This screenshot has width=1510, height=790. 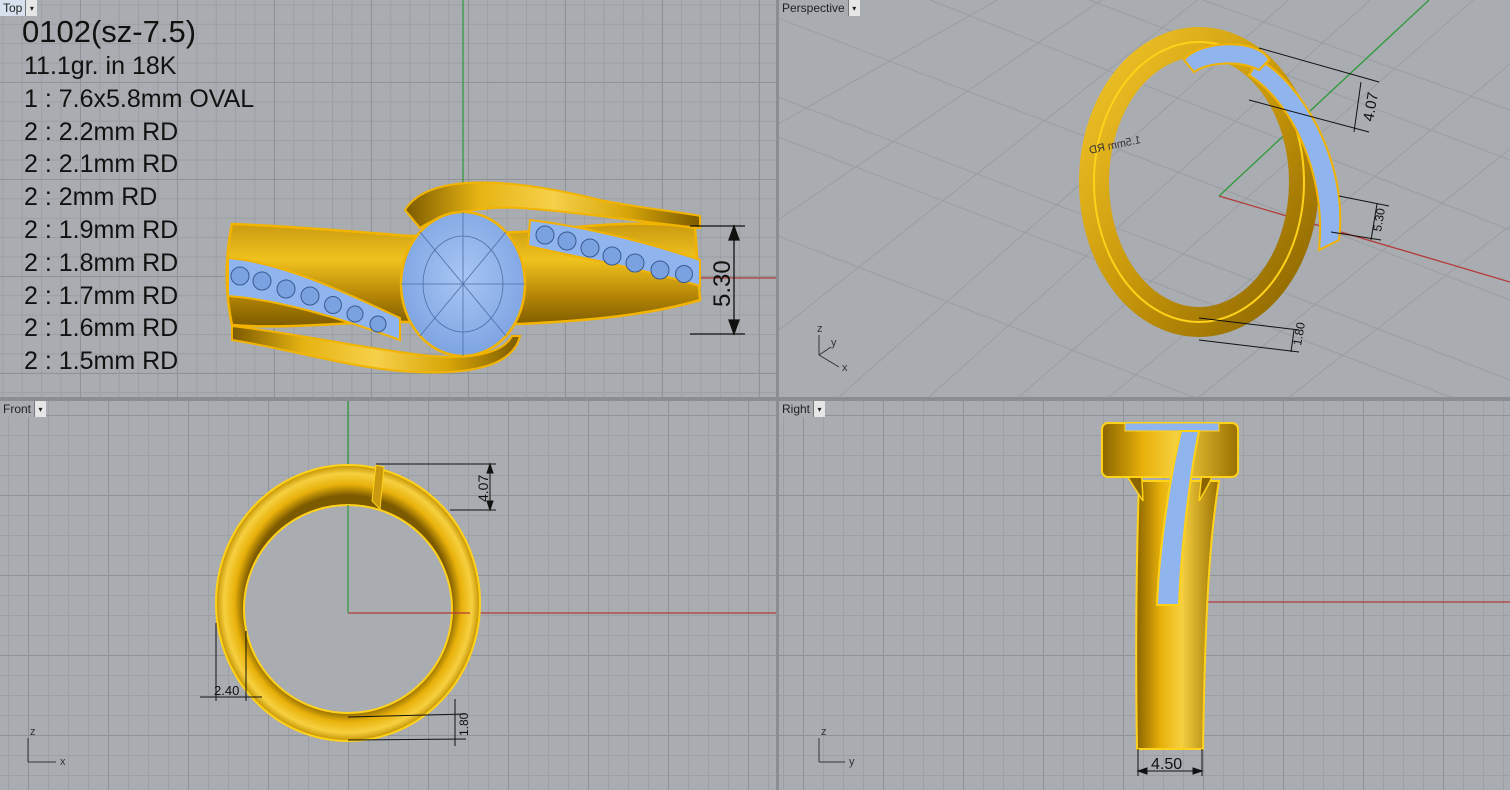 I want to click on dim-persp-height: 4.07, so click(x=1371, y=107).